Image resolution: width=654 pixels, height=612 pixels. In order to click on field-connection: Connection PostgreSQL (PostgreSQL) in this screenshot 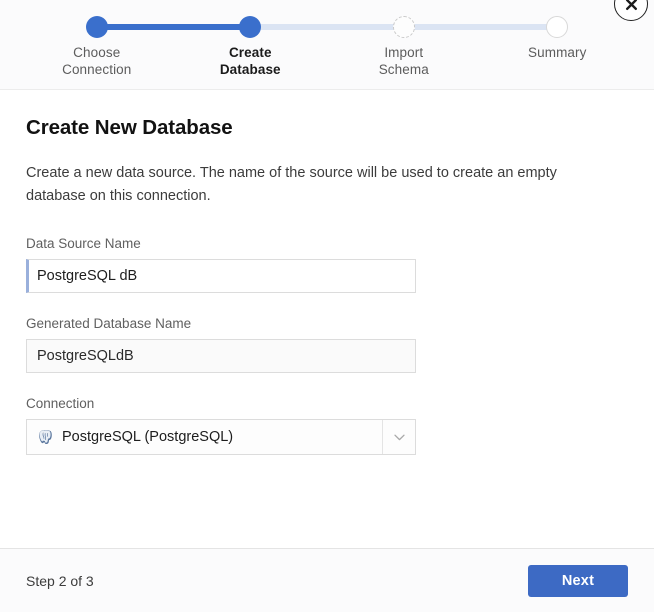, I will do `click(327, 425)`.